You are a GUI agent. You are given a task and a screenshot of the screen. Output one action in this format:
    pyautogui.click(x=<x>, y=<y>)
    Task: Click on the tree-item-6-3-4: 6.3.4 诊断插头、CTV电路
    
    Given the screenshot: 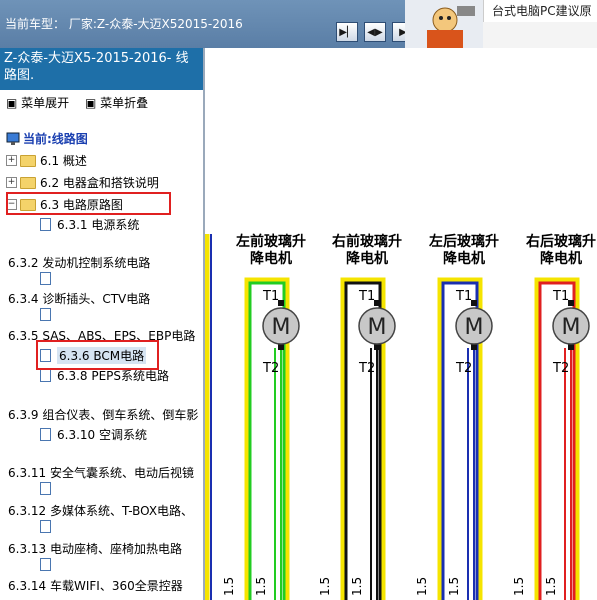 What is the action you would take?
    pyautogui.click(x=79, y=298)
    